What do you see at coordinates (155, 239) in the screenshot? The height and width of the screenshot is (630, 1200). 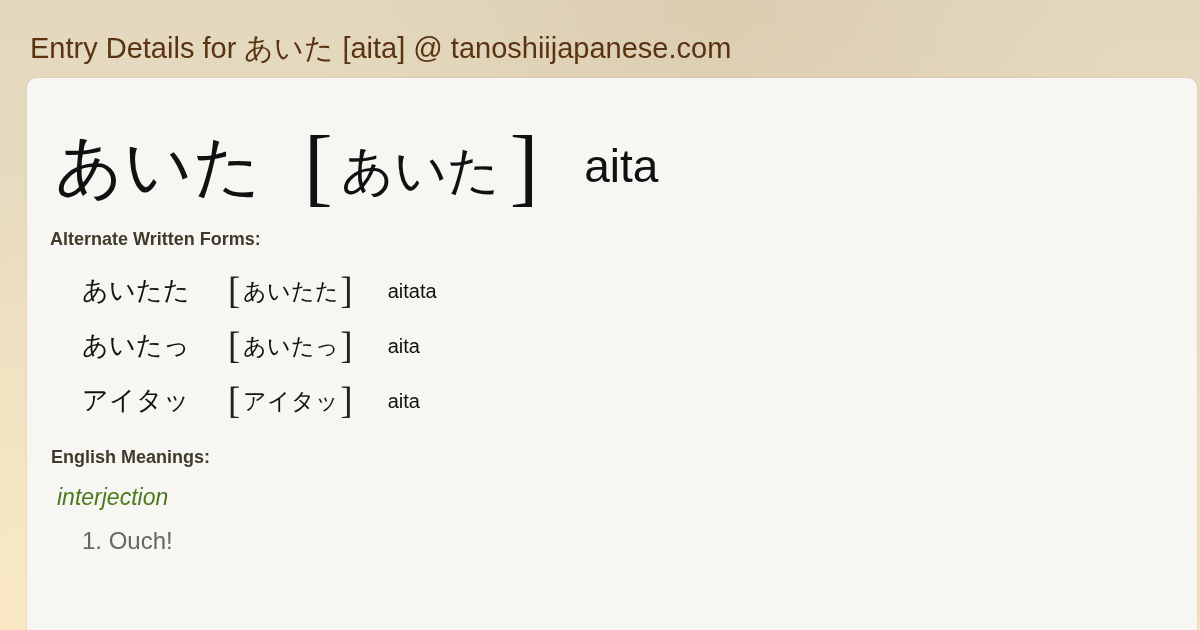 I see `section-heading: Alternate Written Forms:` at bounding box center [155, 239].